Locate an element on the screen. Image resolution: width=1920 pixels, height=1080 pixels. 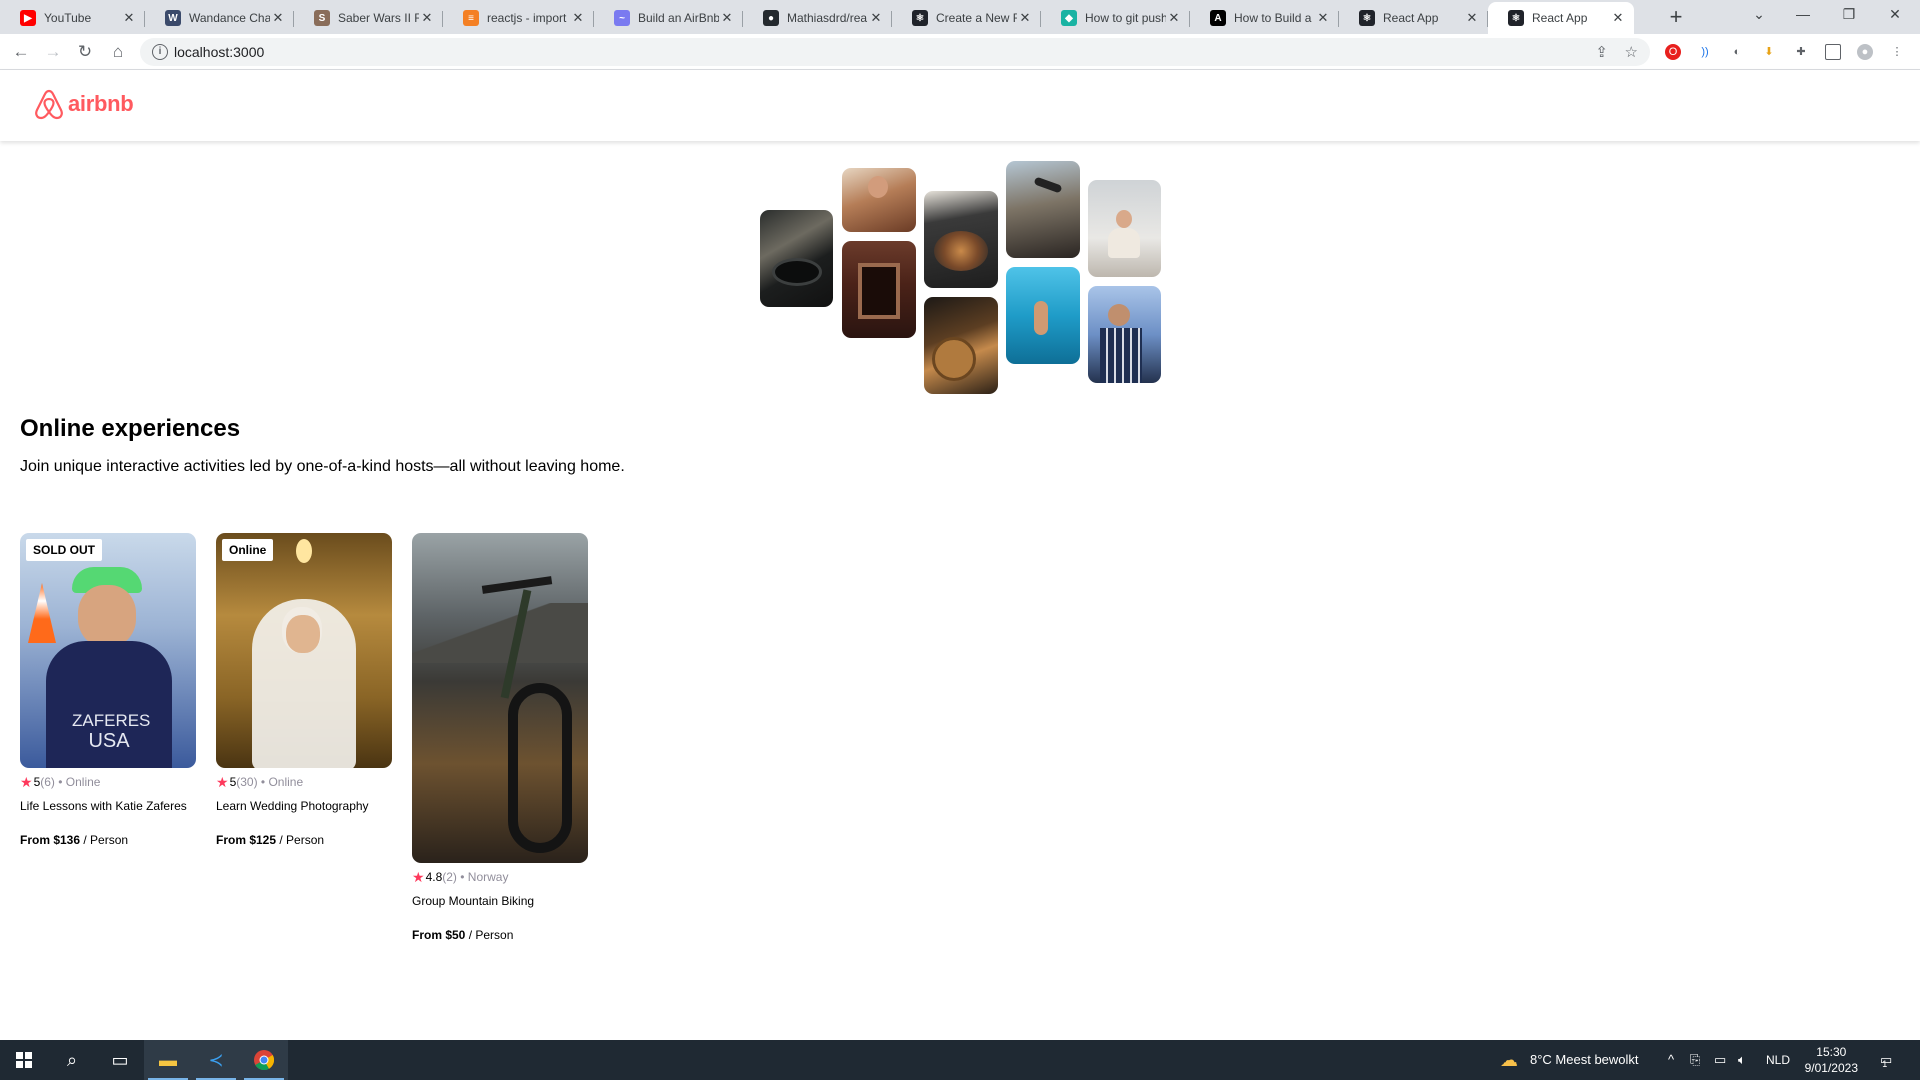
tab-title: How to Build a R is located at coordinates (1274, 18).